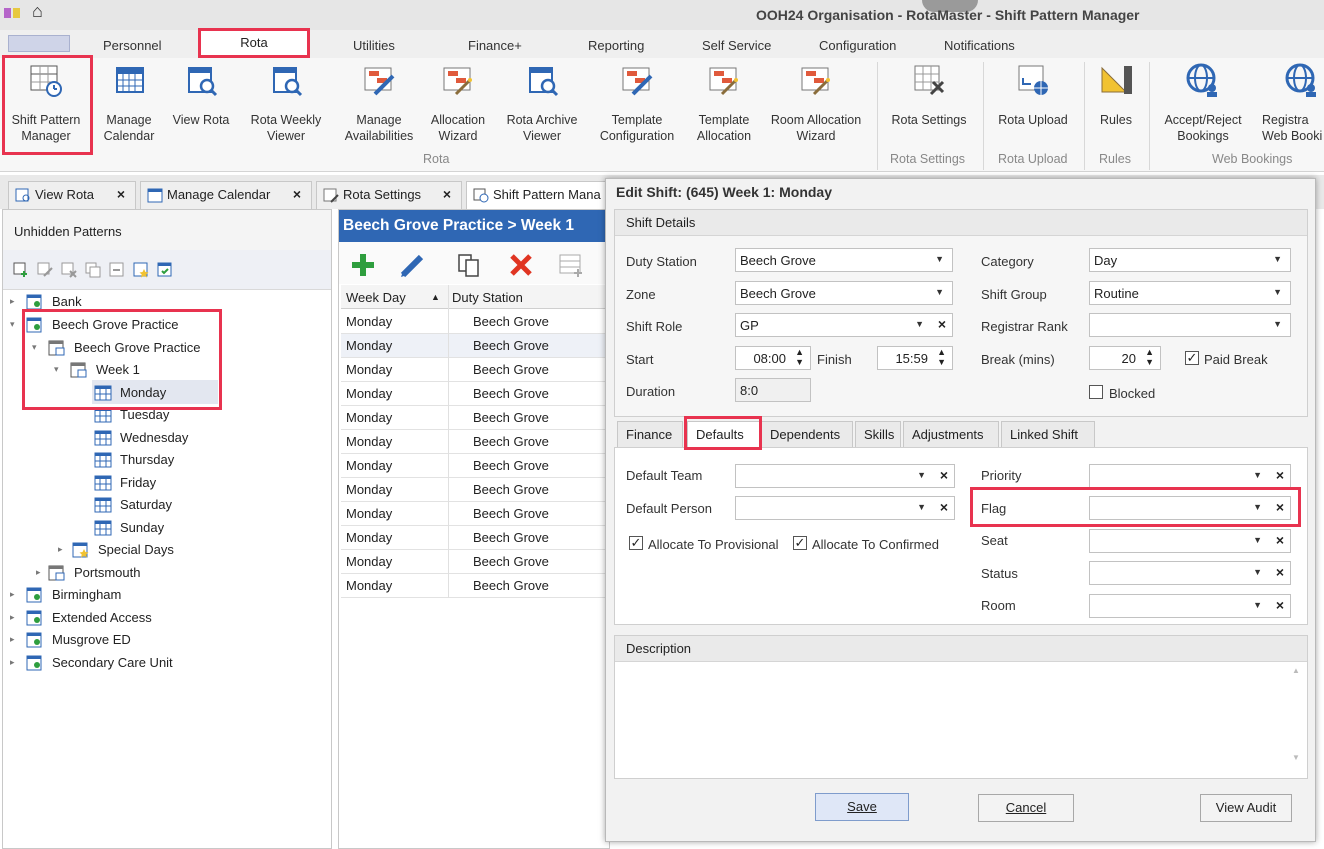 Image resolution: width=1324 pixels, height=849 pixels. What do you see at coordinates (845, 476) in the screenshot?
I see `default-team-select: ▼ ×` at bounding box center [845, 476].